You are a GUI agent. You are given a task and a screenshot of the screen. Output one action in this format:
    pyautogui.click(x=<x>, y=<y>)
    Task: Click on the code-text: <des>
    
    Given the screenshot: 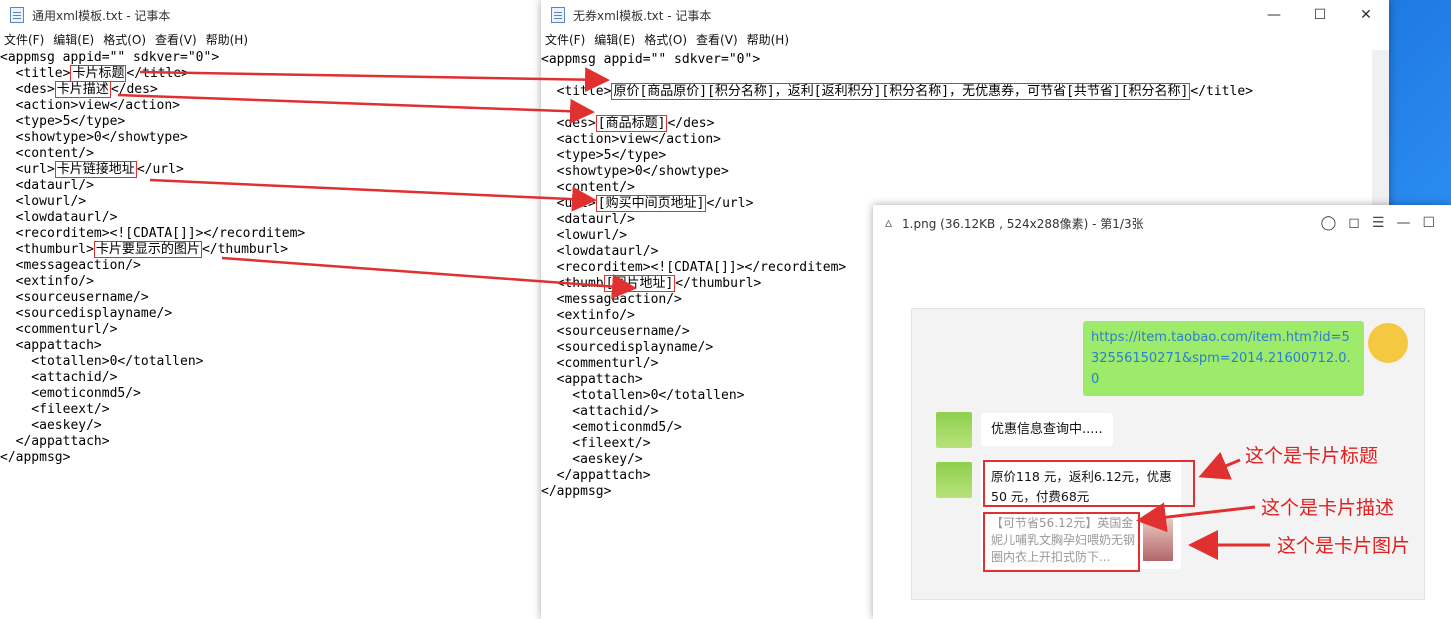 What is the action you would take?
    pyautogui.click(x=27, y=89)
    